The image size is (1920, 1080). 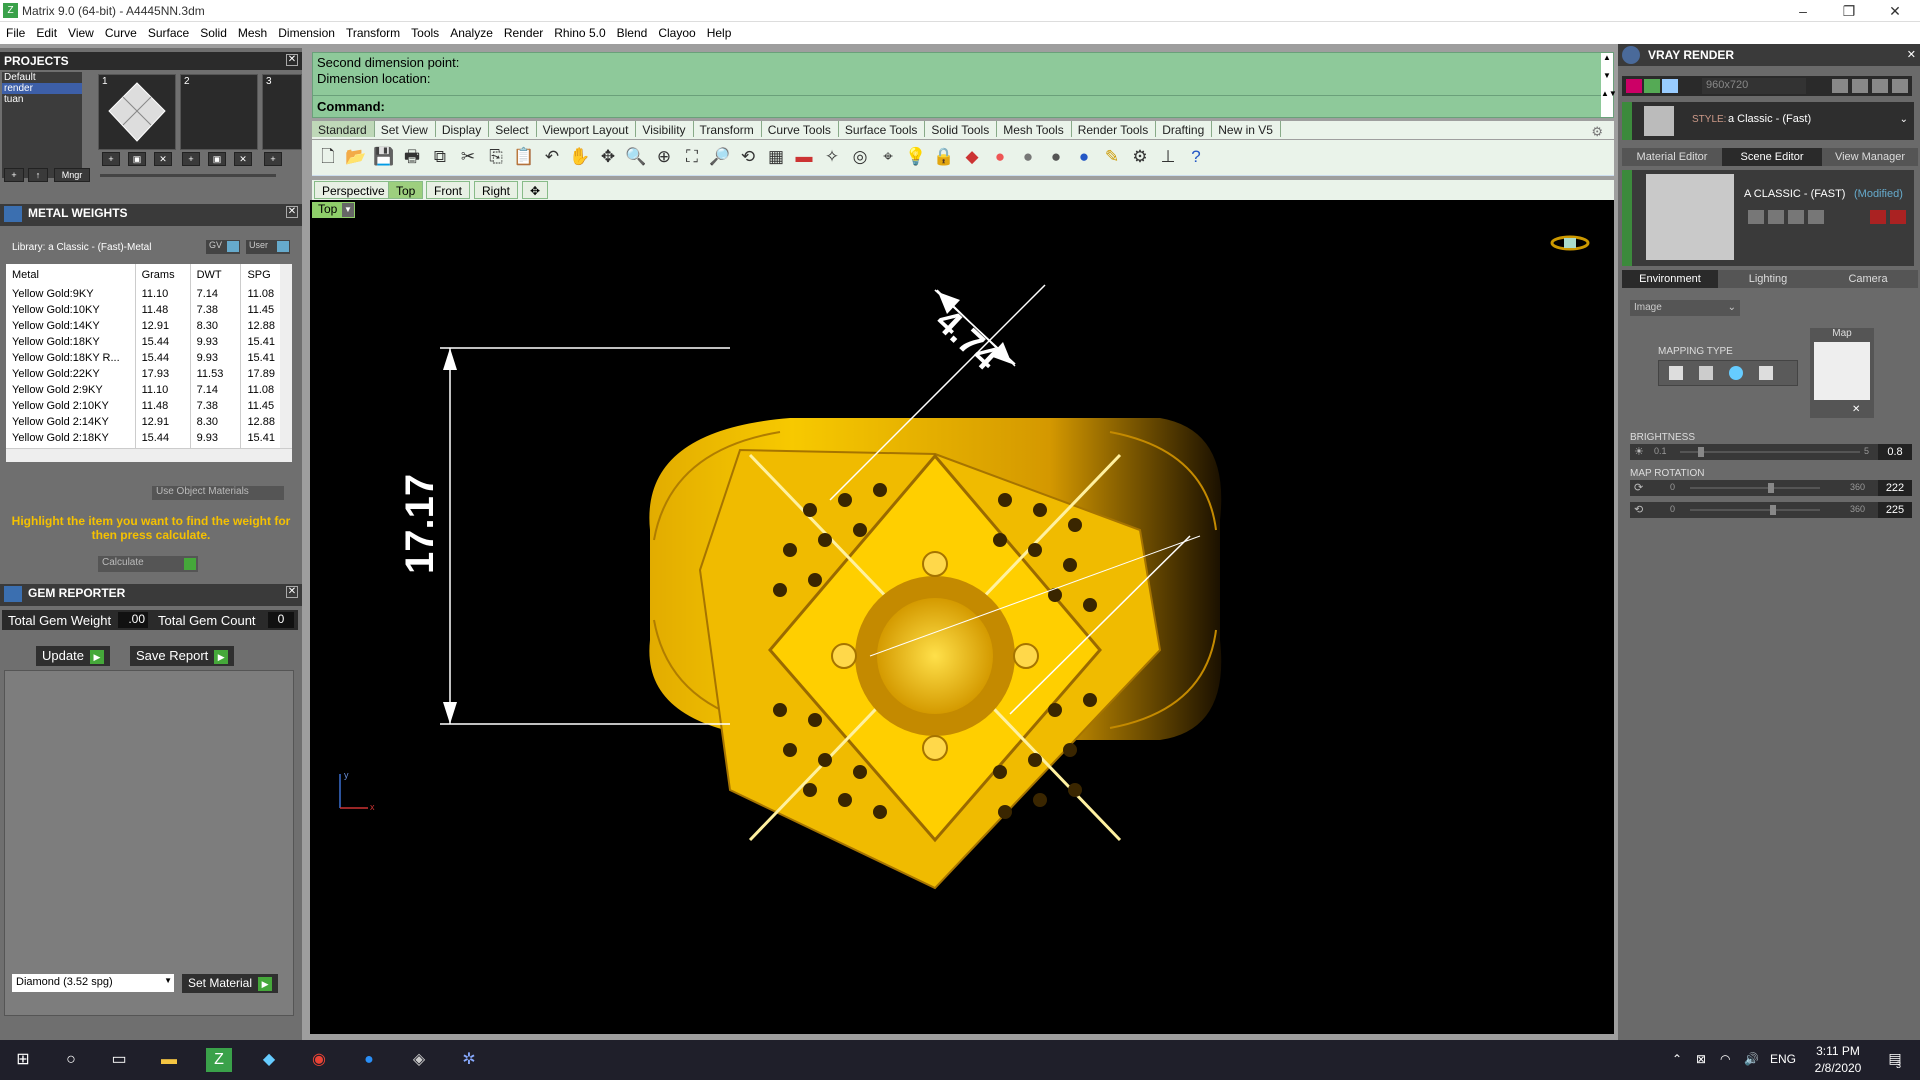 I want to click on menu-file: File, so click(x=15, y=31).